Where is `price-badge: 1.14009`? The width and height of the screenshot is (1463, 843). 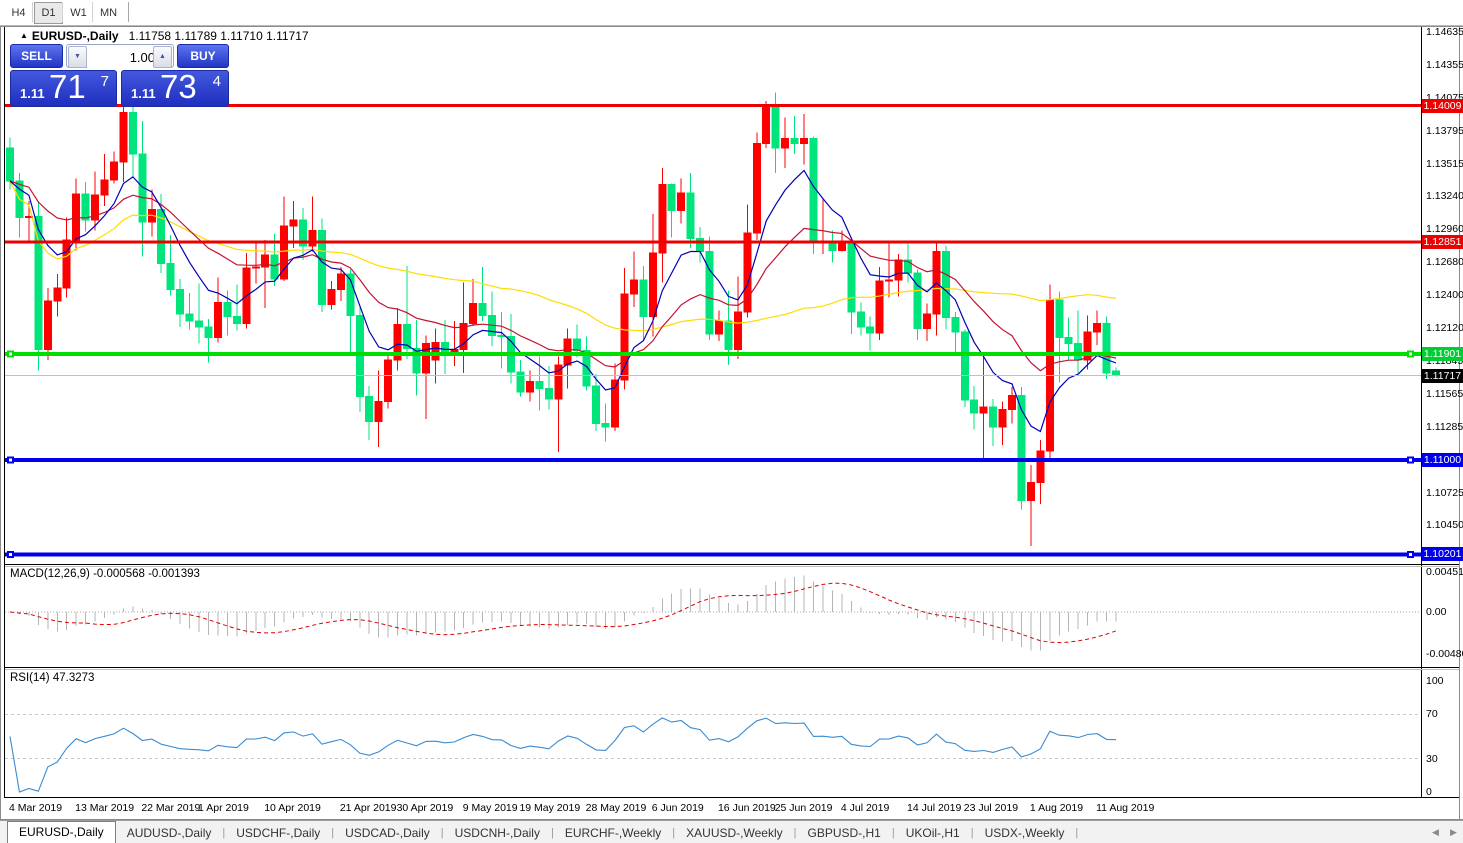 price-badge: 1.14009 is located at coordinates (1442, 105).